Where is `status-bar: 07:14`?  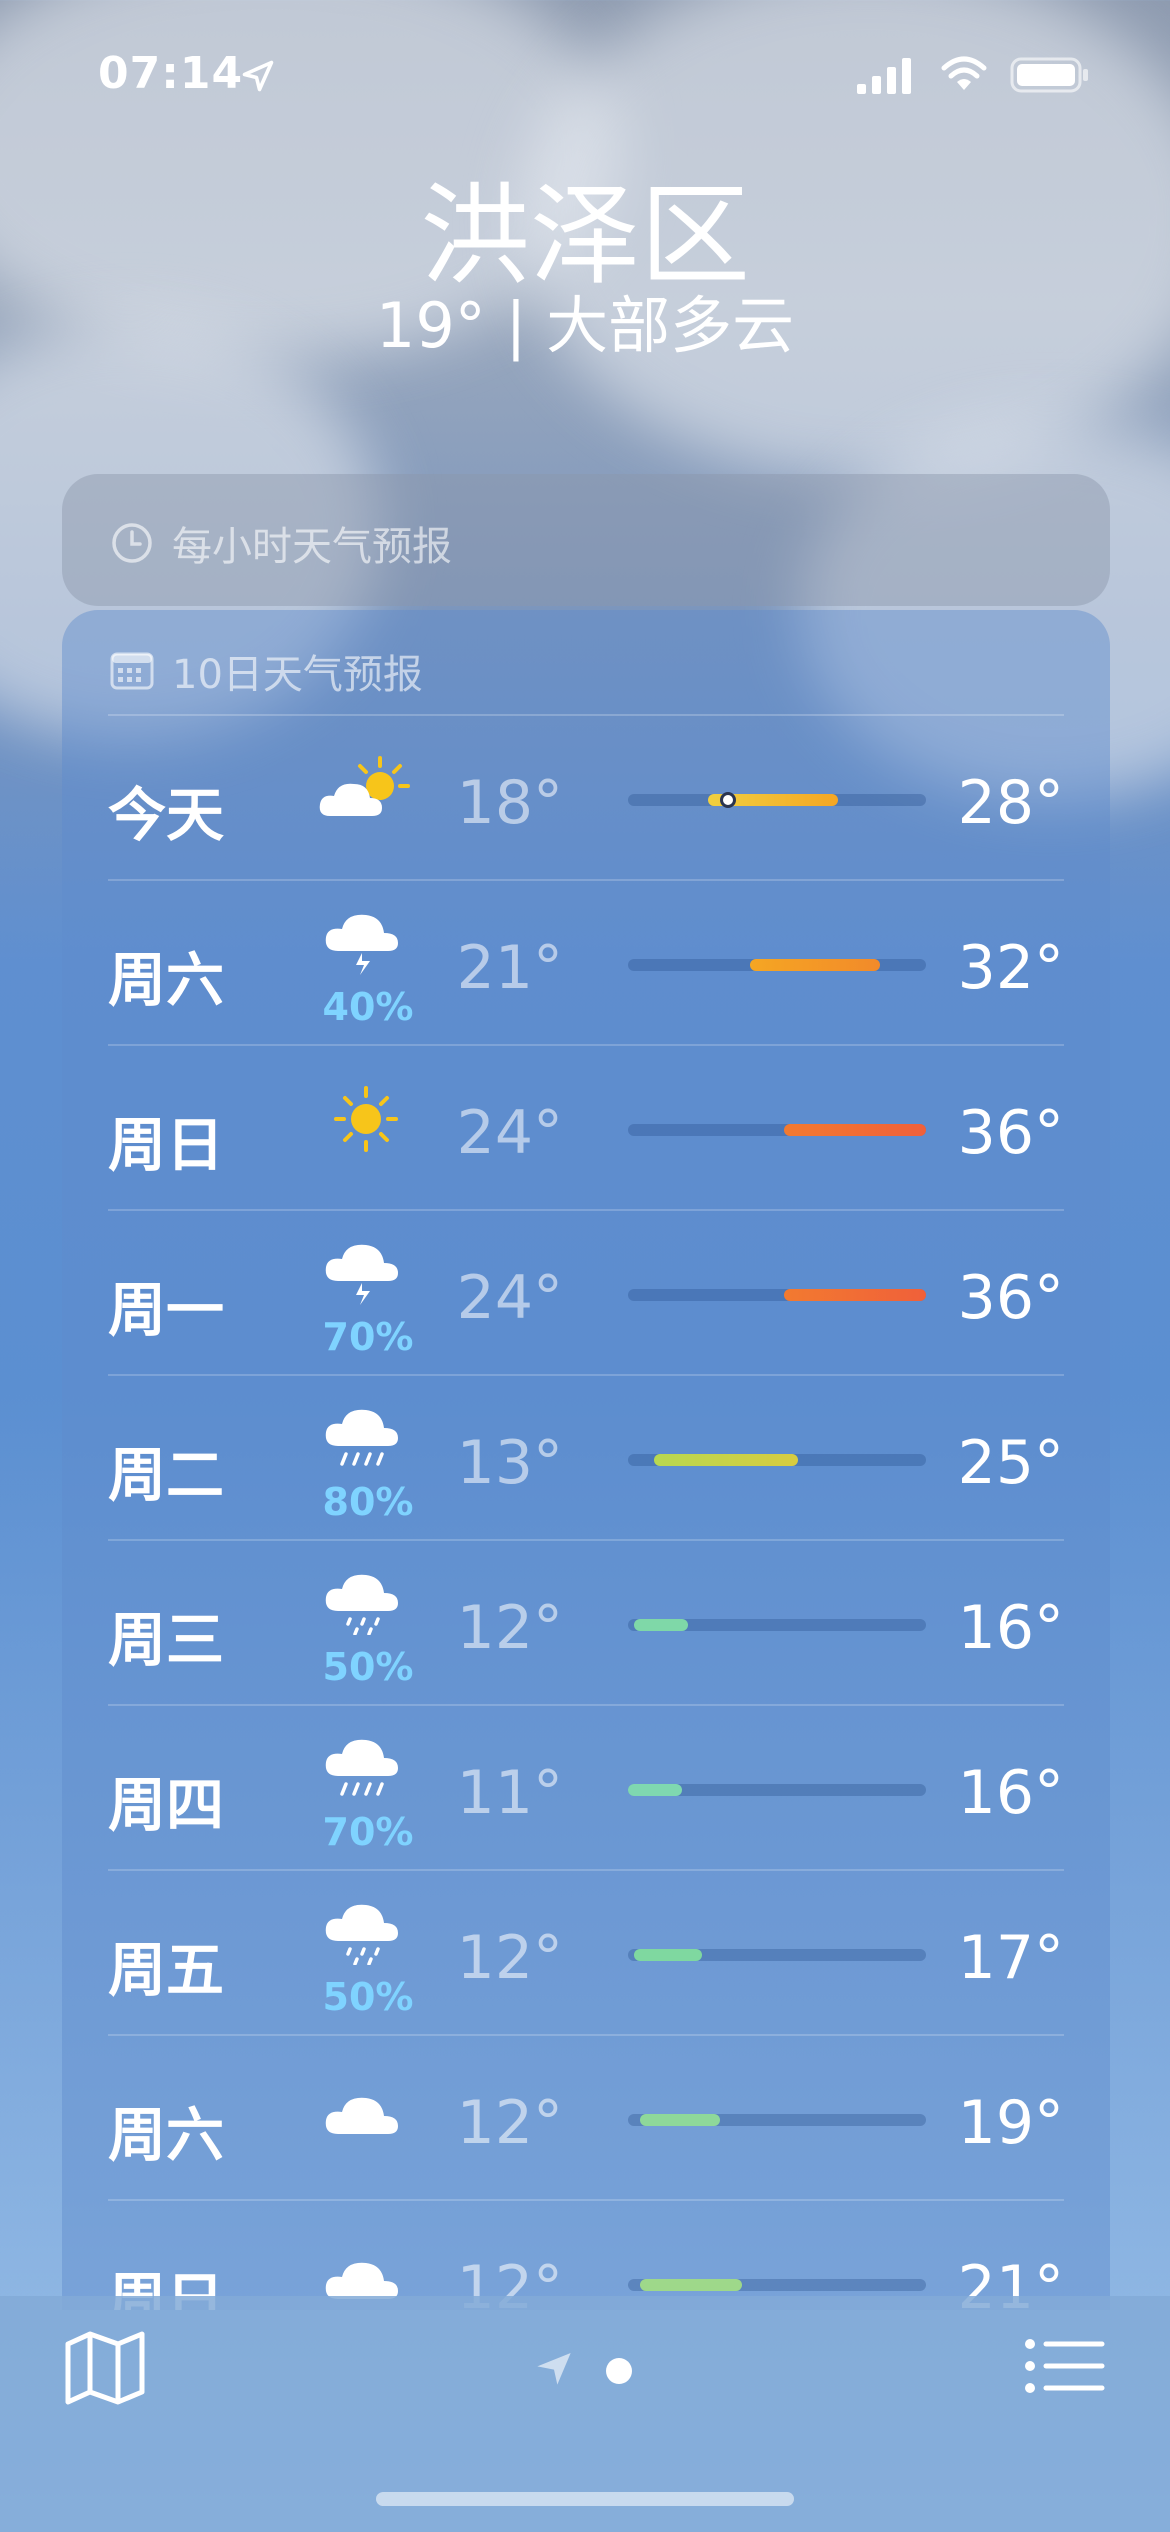 status-bar: 07:14 is located at coordinates (585, 78).